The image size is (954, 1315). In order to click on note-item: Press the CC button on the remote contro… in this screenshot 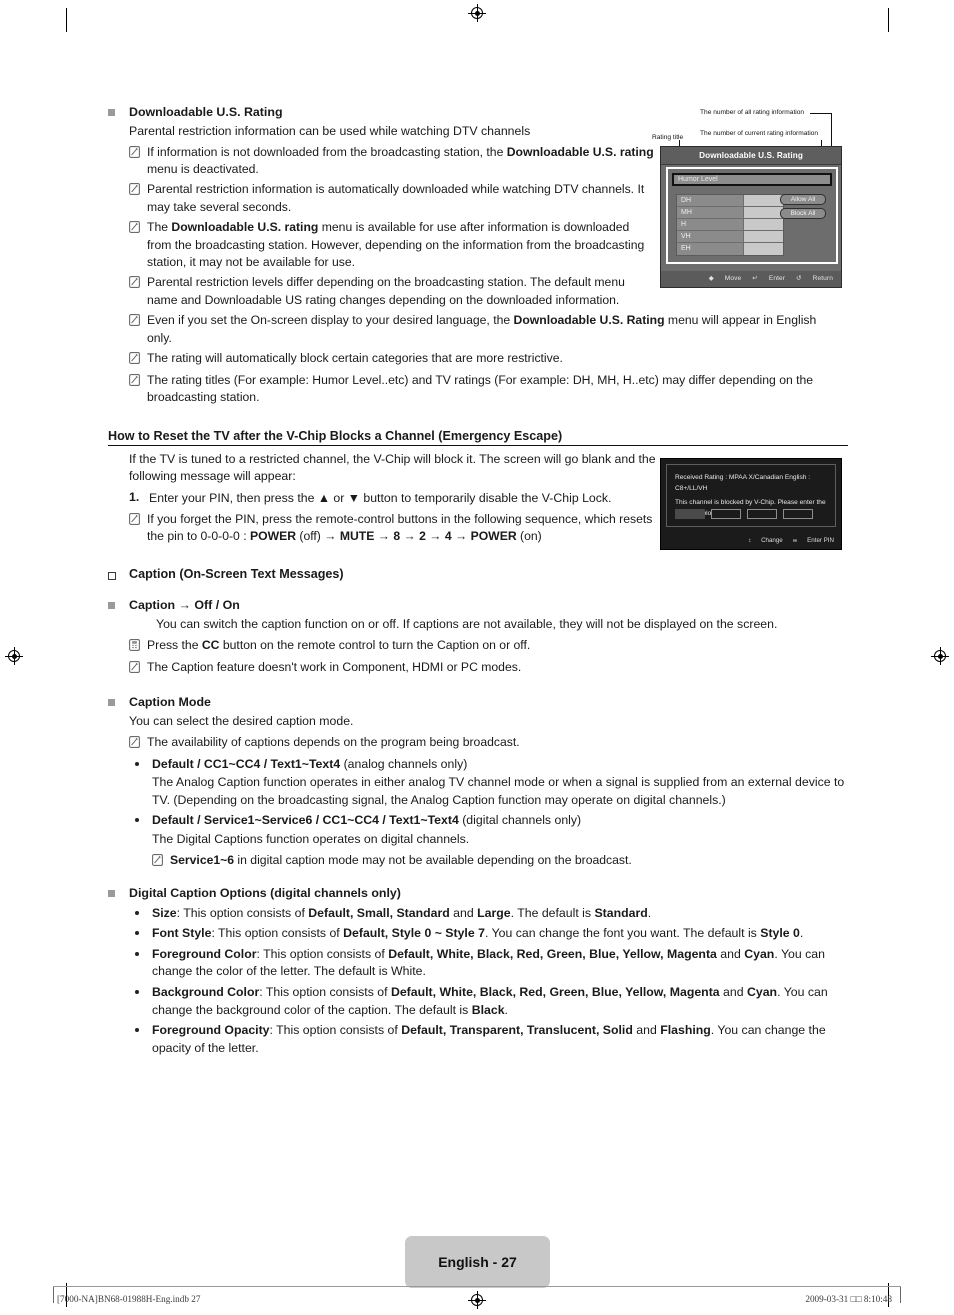, I will do `click(479, 646)`.